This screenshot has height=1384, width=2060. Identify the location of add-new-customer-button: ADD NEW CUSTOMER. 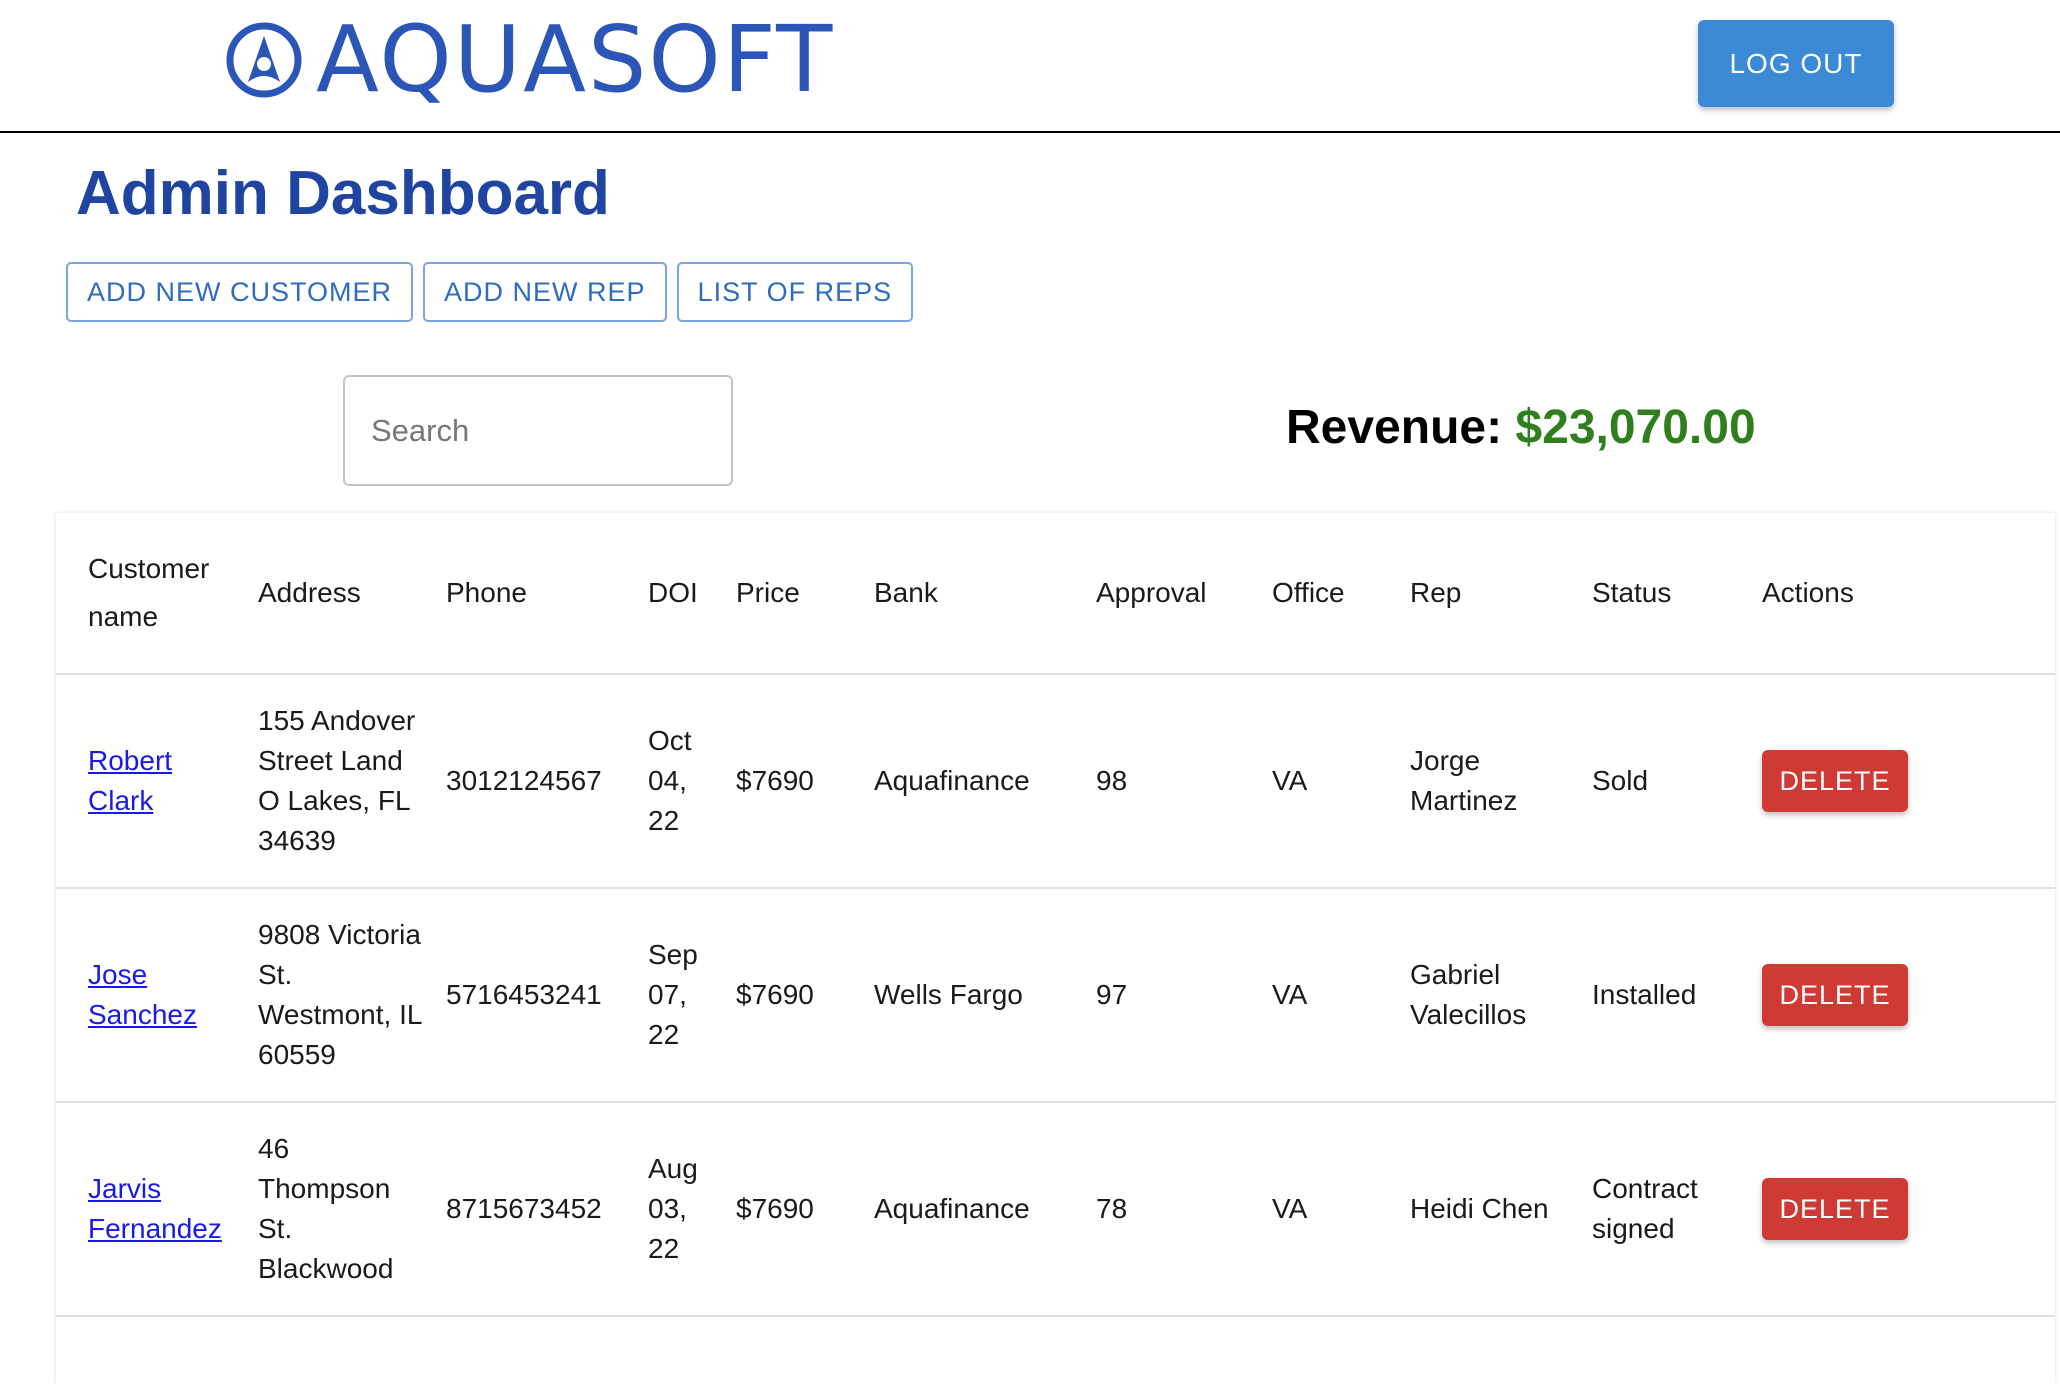
(240, 292).